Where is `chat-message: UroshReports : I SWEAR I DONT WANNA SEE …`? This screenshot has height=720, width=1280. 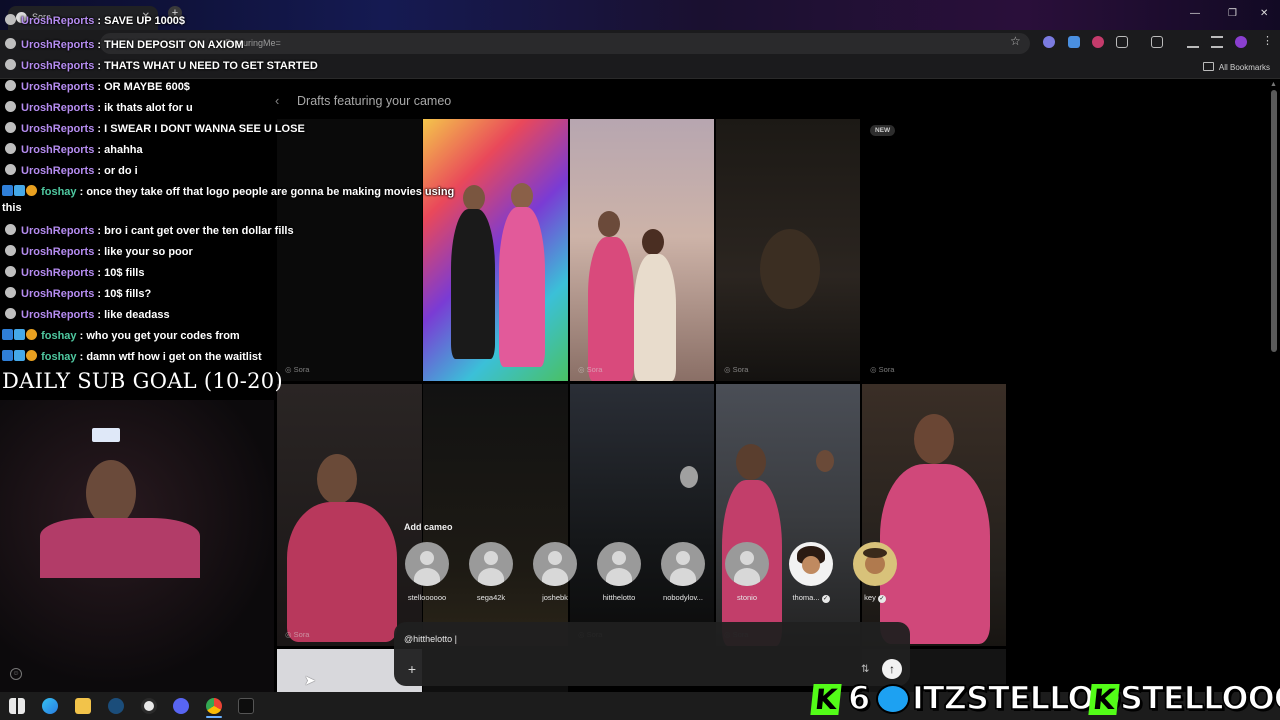 chat-message: UroshReports : I SWEAR I DONT WANNA SEE … is located at coordinates (153, 128).